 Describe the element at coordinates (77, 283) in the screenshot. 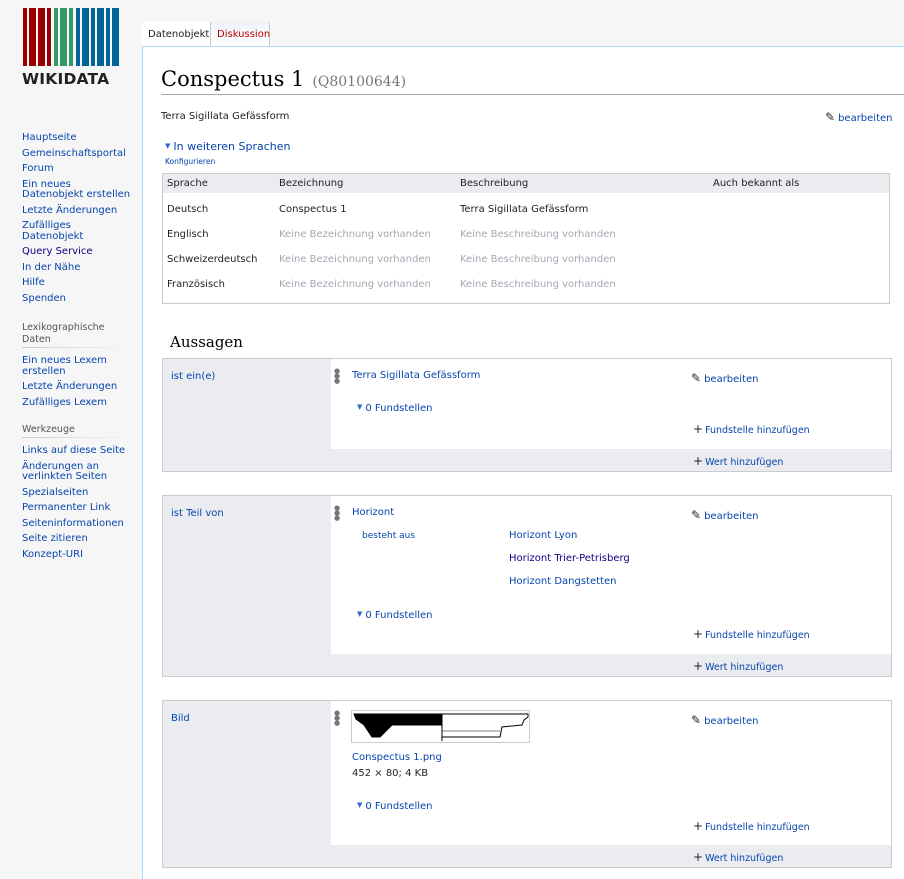

I see `nav-help: Hilfe` at that location.